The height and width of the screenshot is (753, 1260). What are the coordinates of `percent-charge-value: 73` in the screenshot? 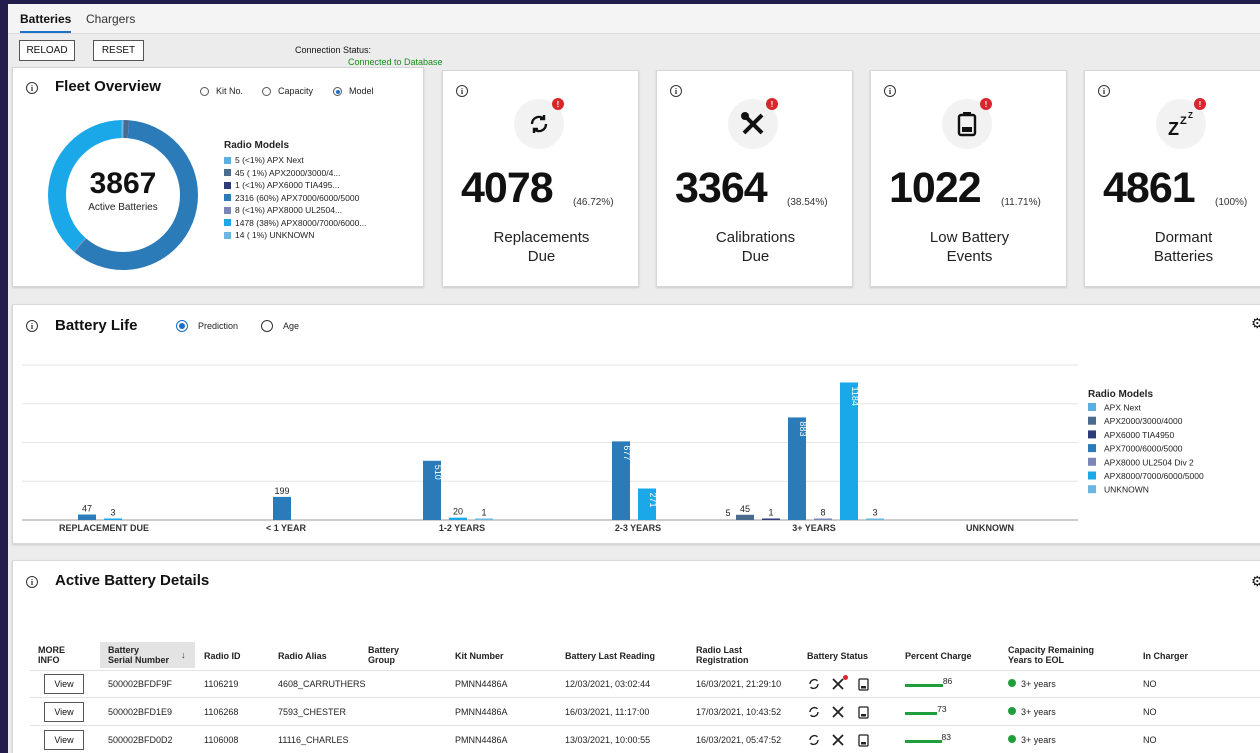 It's located at (942, 709).